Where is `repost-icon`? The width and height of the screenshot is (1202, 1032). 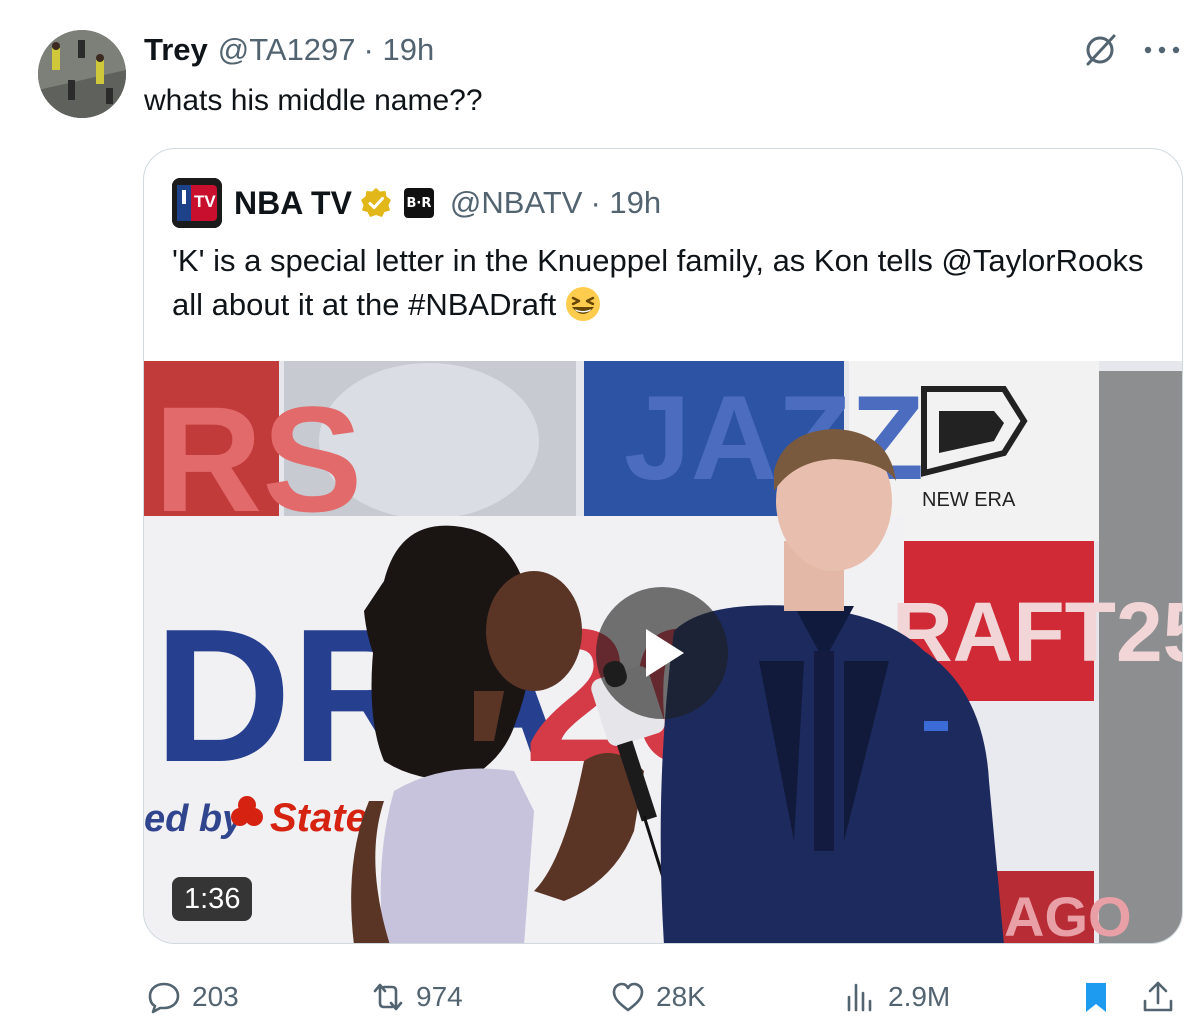
repost-icon is located at coordinates (388, 997).